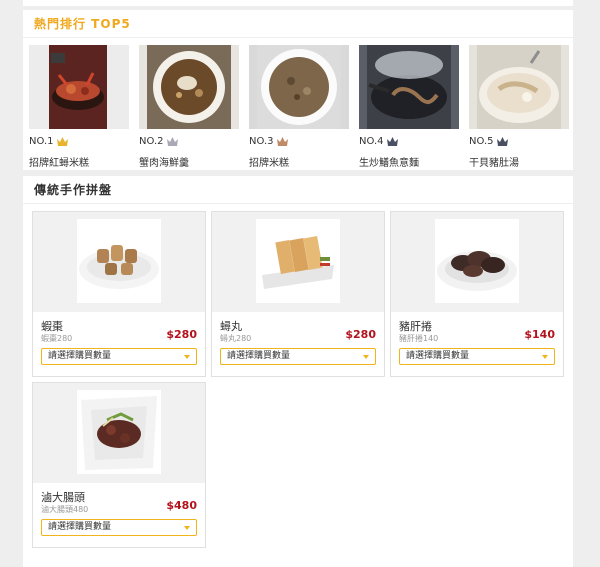 The width and height of the screenshot is (600, 567). I want to click on rank-item-4: NO.4 生炒鱔魚意麵, so click(410, 107).